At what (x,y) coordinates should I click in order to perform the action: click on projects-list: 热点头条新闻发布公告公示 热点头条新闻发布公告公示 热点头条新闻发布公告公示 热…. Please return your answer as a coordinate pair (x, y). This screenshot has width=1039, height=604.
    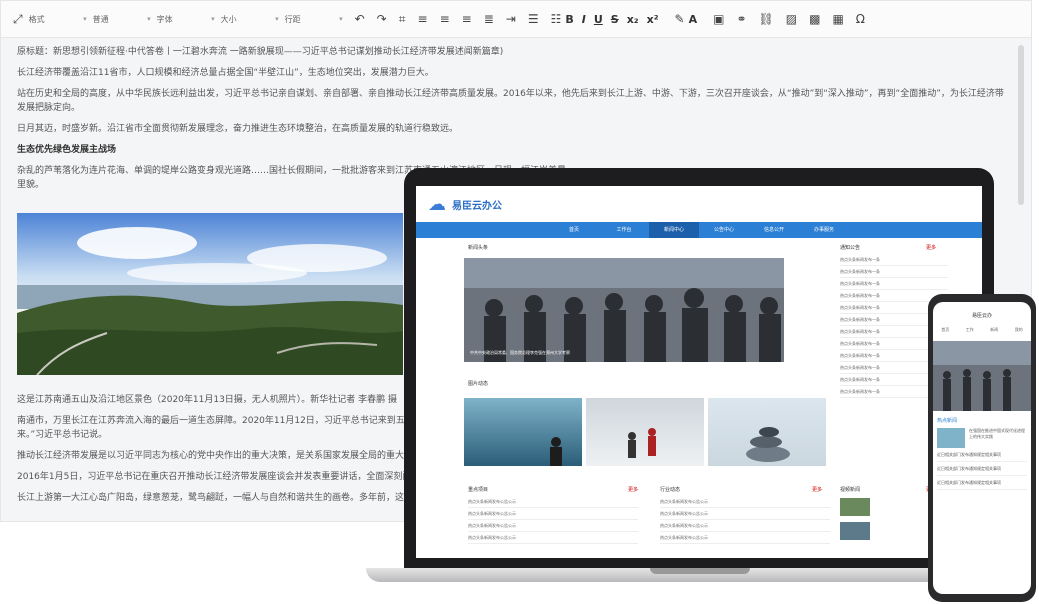
    Looking at the image, I should click on (553, 520).